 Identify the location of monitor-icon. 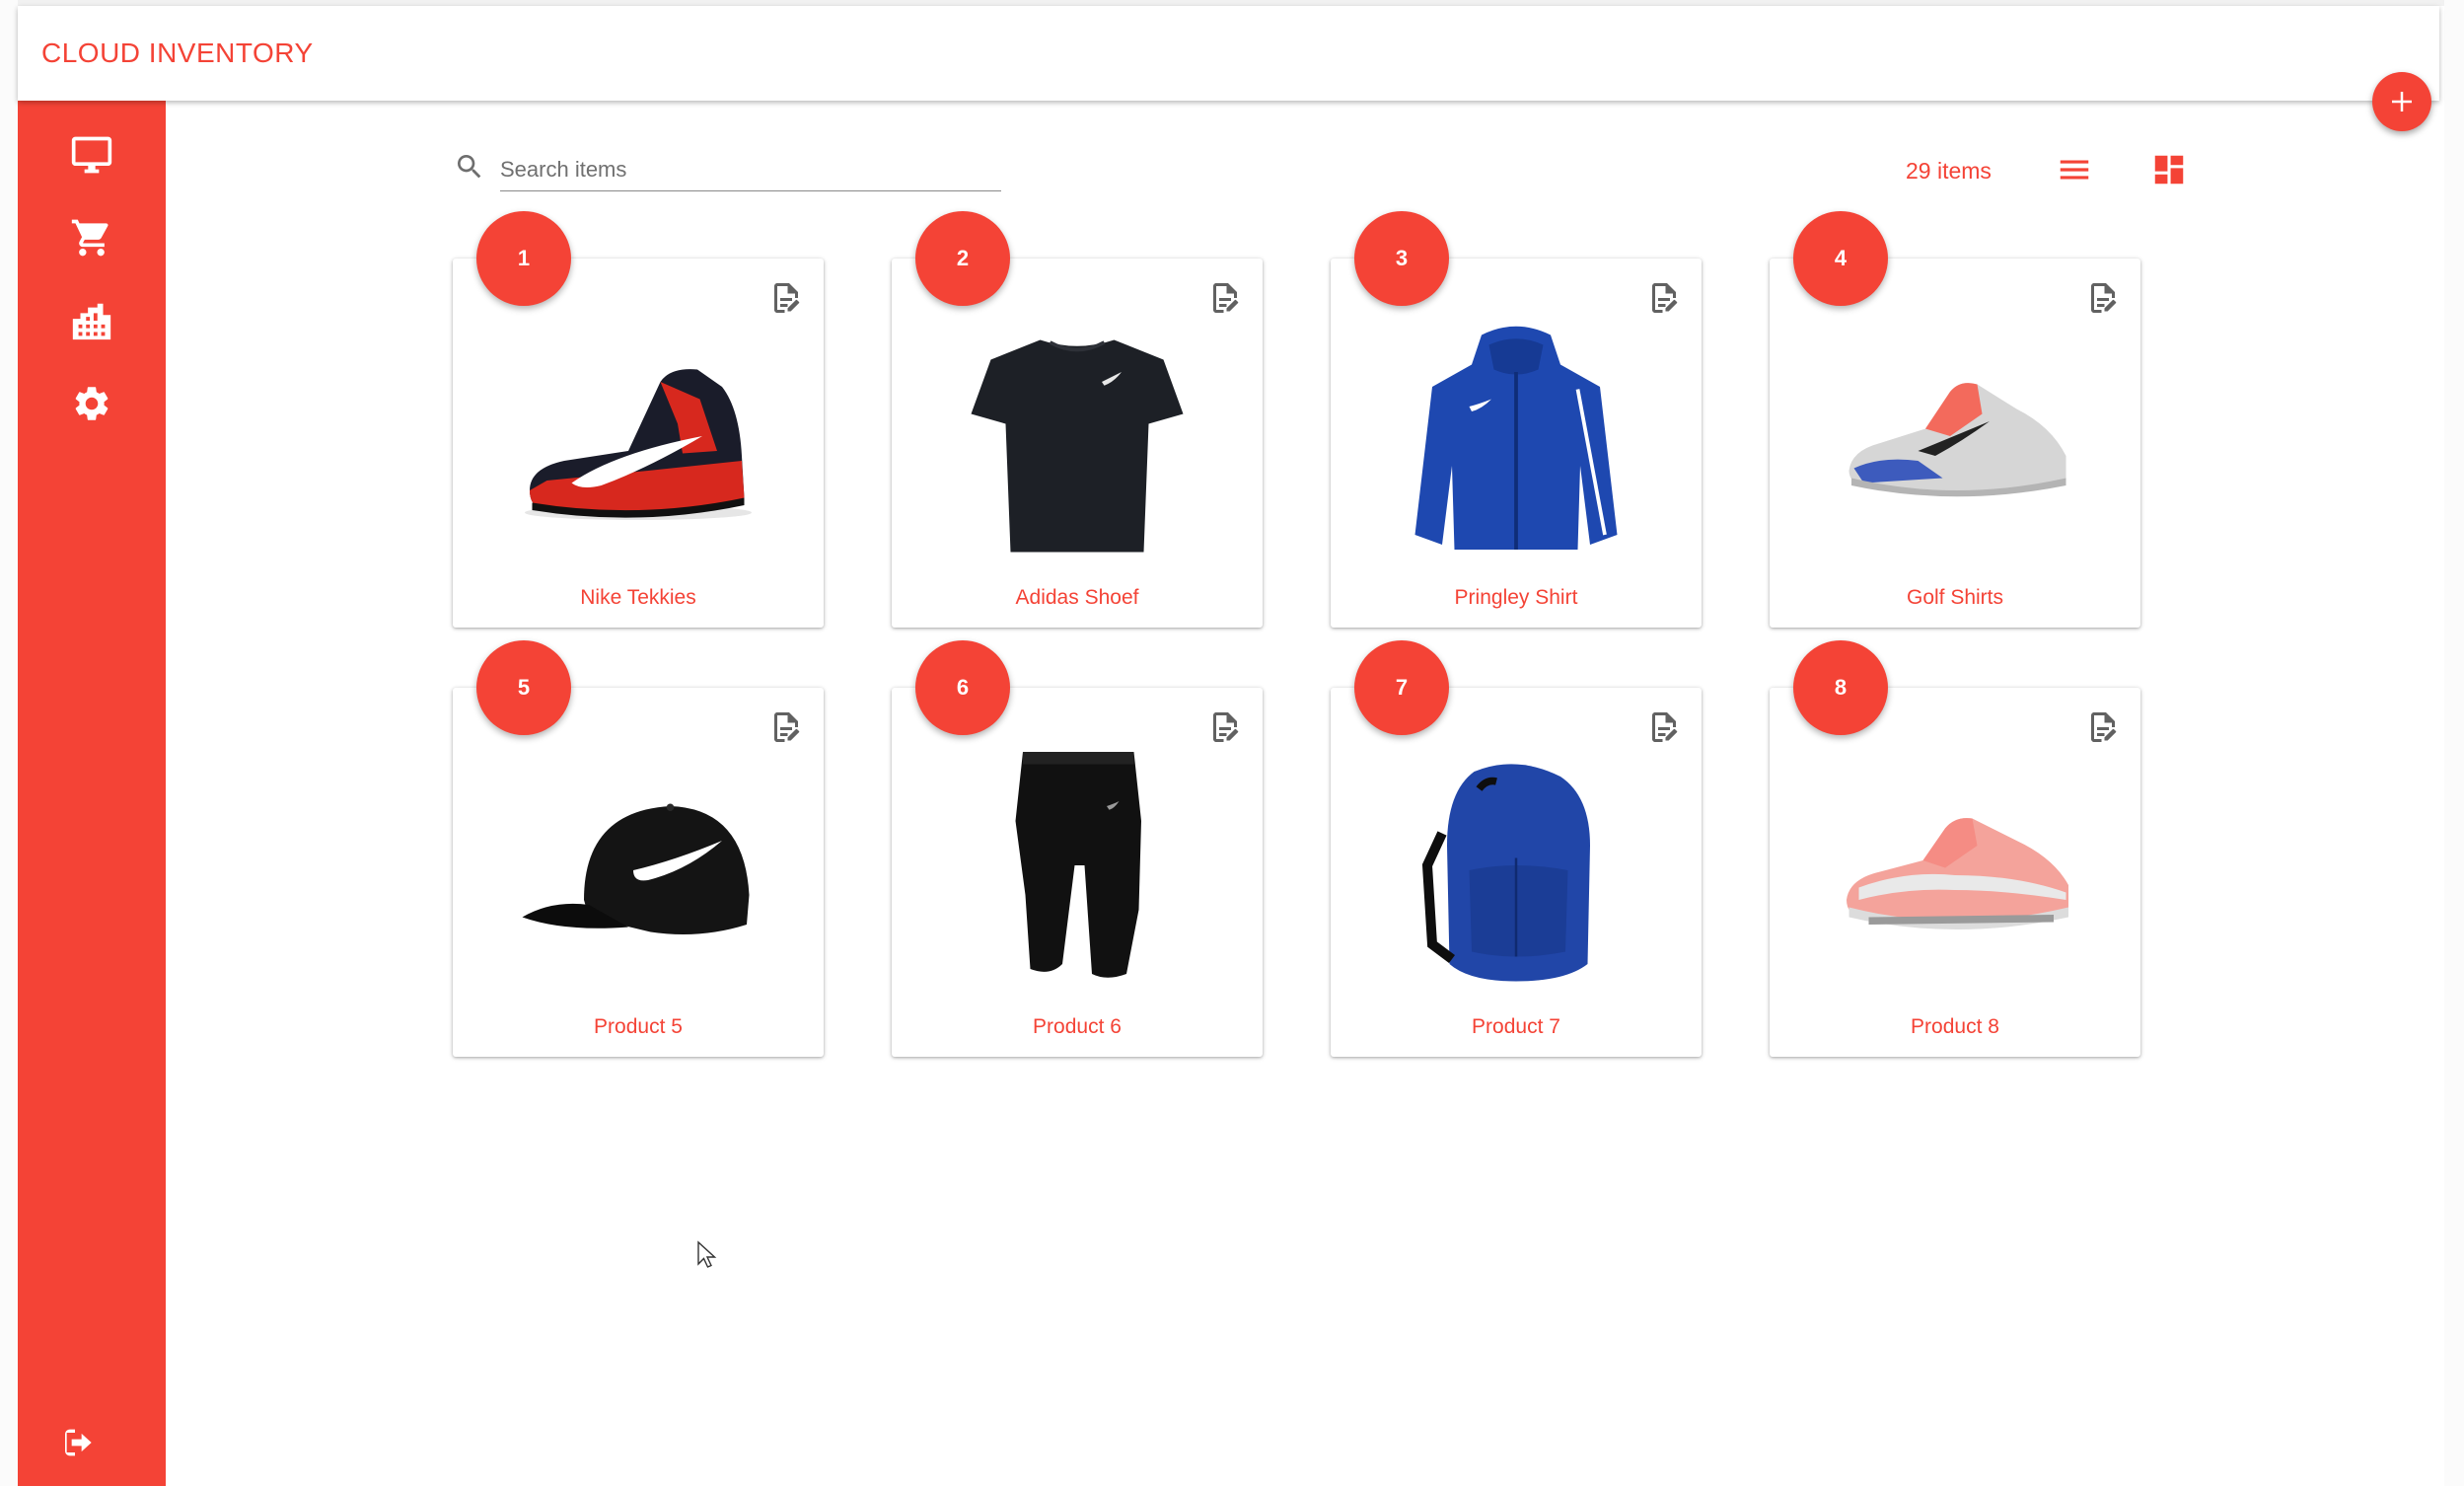
(91, 155).